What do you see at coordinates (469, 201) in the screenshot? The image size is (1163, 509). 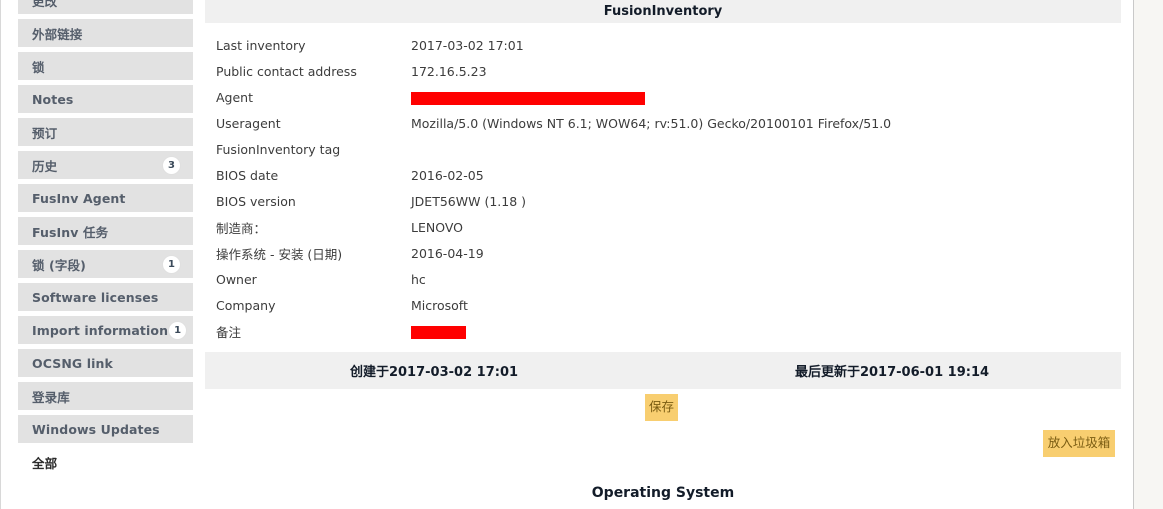 I see `field-value: JDET56WW (1.18 )` at bounding box center [469, 201].